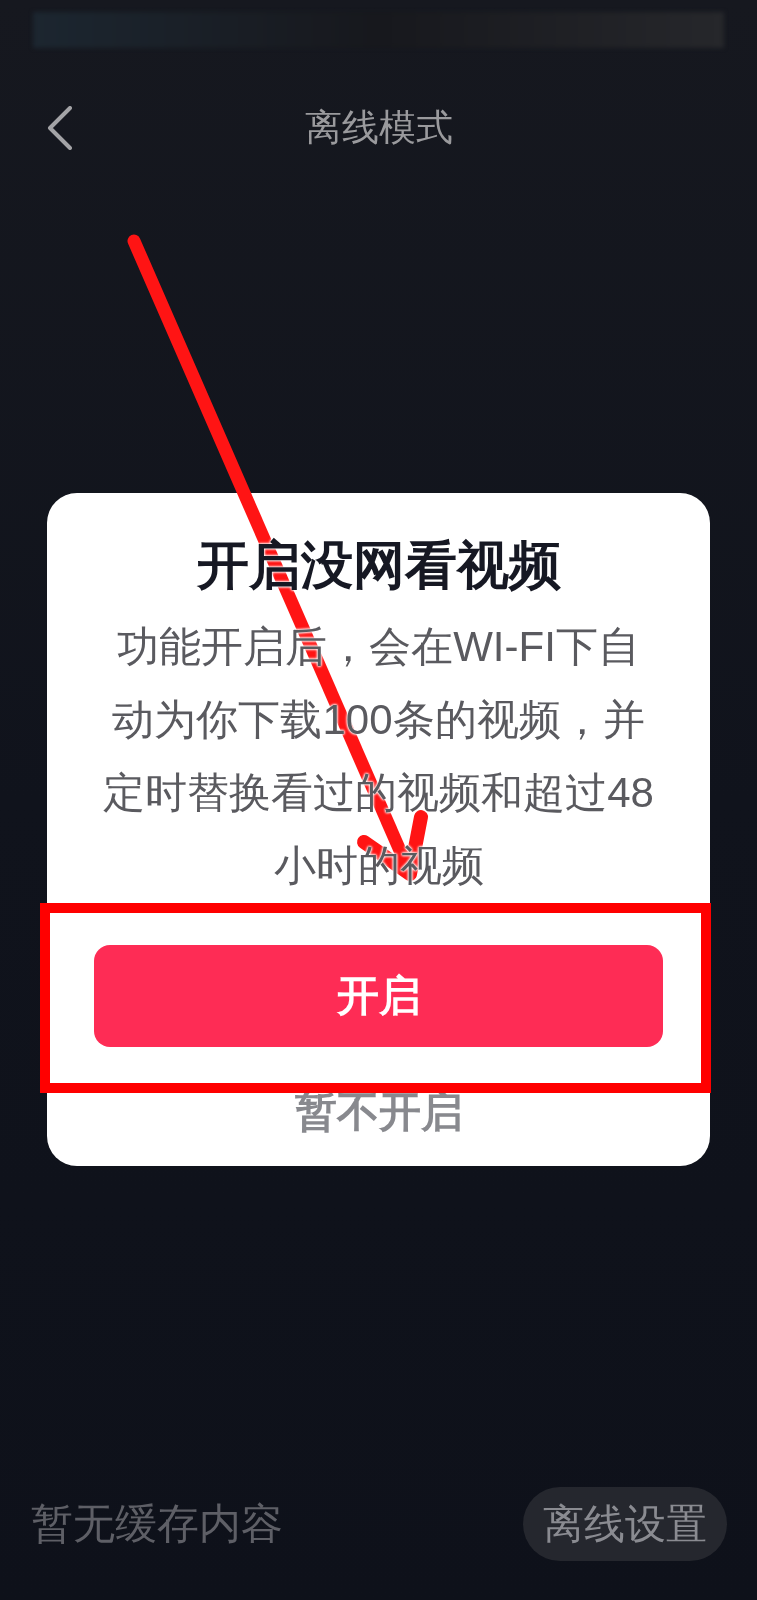 Image resolution: width=757 pixels, height=1600 pixels. I want to click on empty-cache-message: 暂无缓存内容, so click(157, 1524).